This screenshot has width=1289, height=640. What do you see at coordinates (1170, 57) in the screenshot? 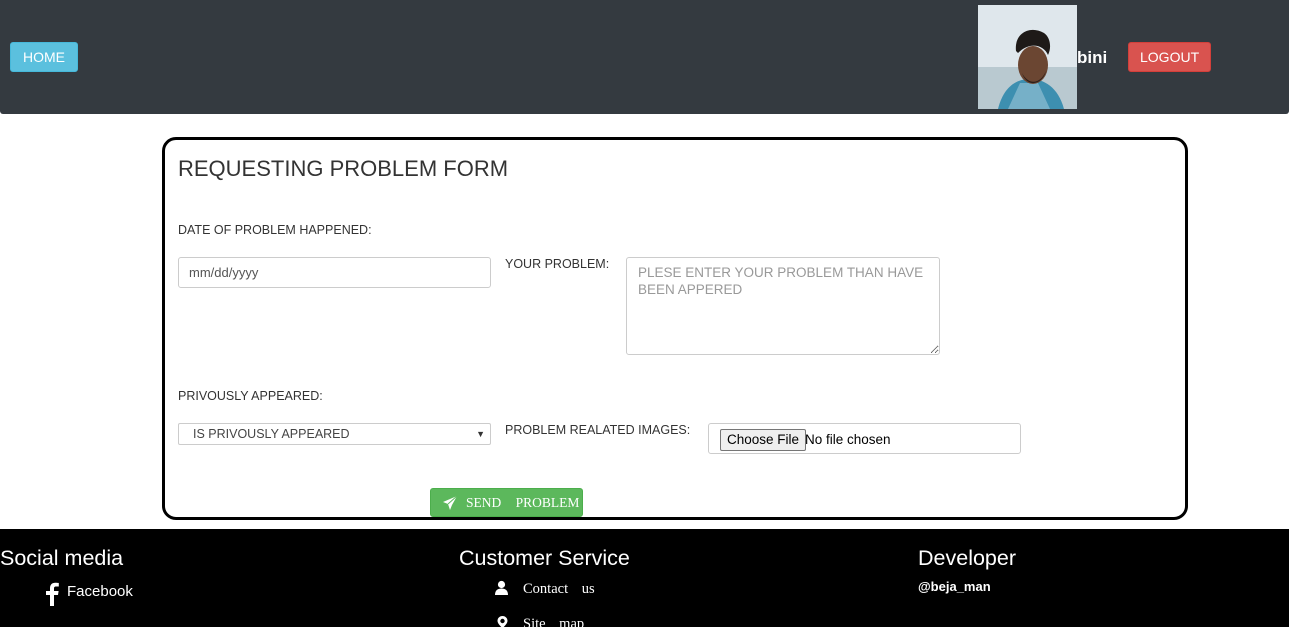
I see `logout-button: LOGOUT` at bounding box center [1170, 57].